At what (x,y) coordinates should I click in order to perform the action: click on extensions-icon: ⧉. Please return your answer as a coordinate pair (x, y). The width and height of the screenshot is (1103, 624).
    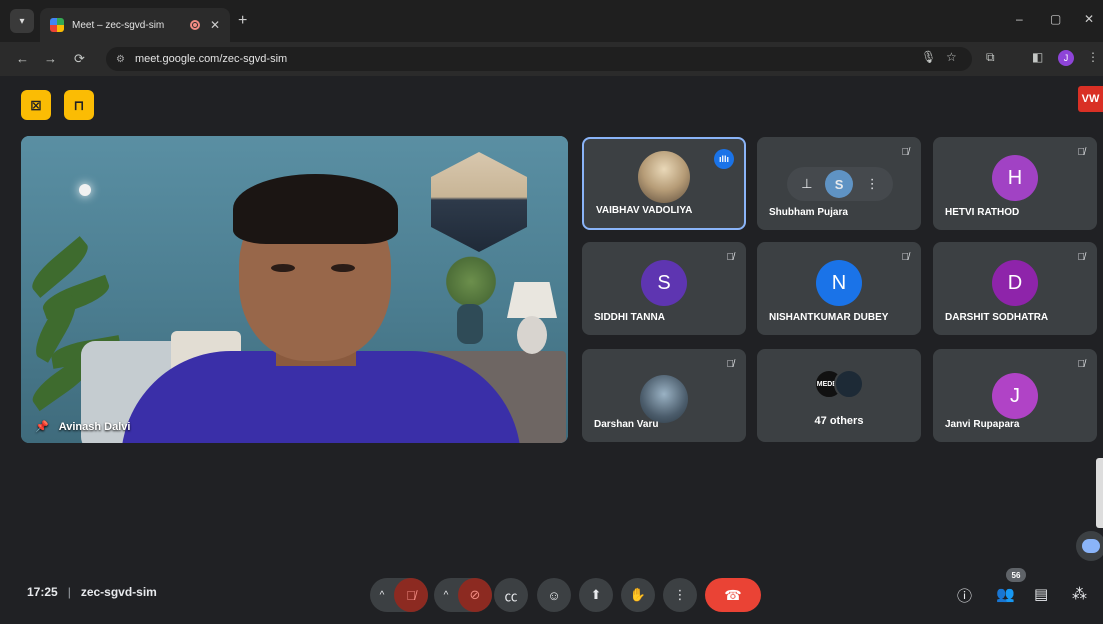
    Looking at the image, I should click on (990, 57).